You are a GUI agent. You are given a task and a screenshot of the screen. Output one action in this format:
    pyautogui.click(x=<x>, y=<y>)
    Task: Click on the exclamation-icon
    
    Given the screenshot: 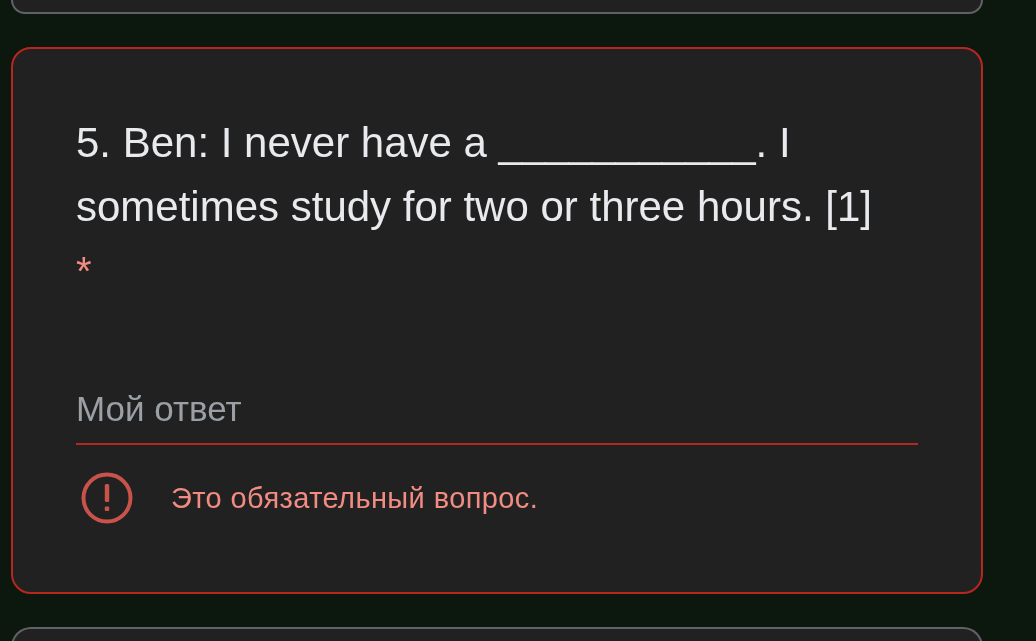 What is the action you would take?
    pyautogui.click(x=107, y=498)
    